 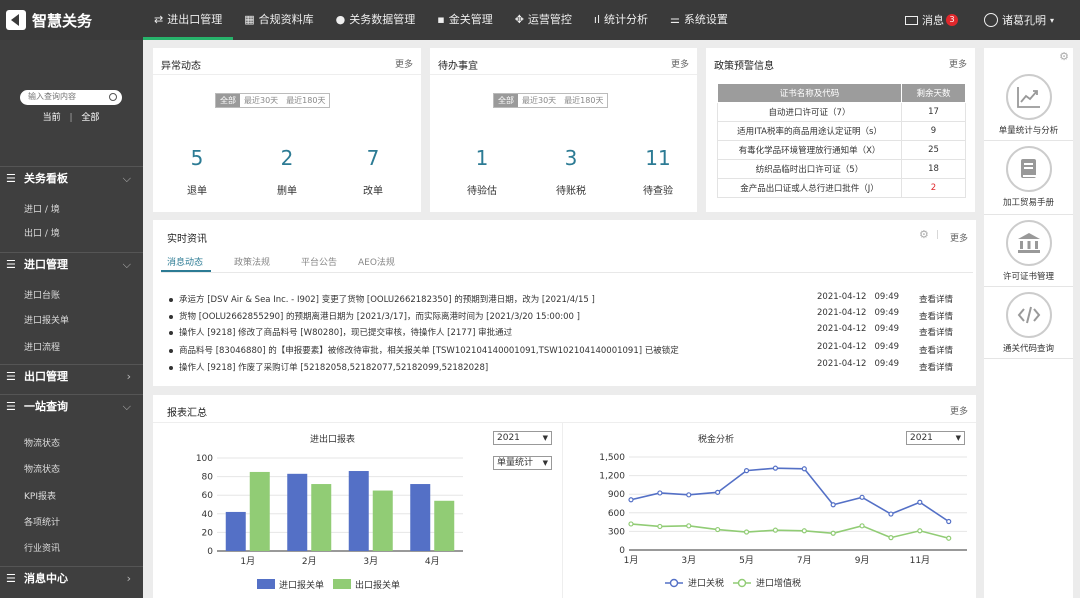 I want to click on y-tick-label: 0, so click(x=210, y=552).